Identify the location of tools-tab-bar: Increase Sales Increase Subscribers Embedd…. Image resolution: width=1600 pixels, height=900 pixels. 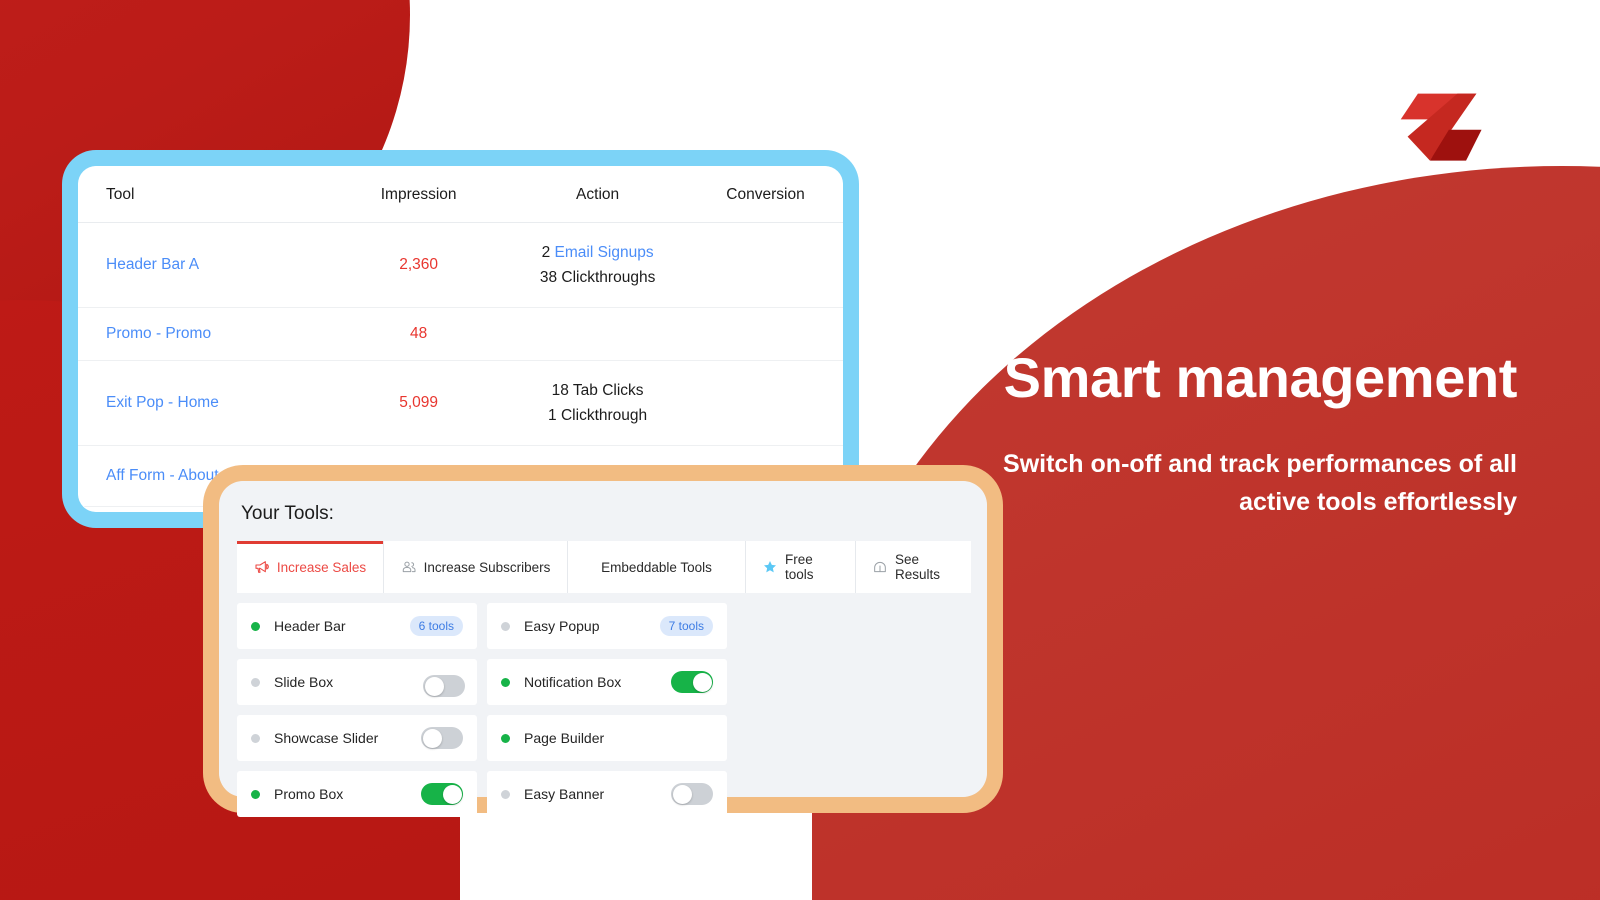
(604, 567).